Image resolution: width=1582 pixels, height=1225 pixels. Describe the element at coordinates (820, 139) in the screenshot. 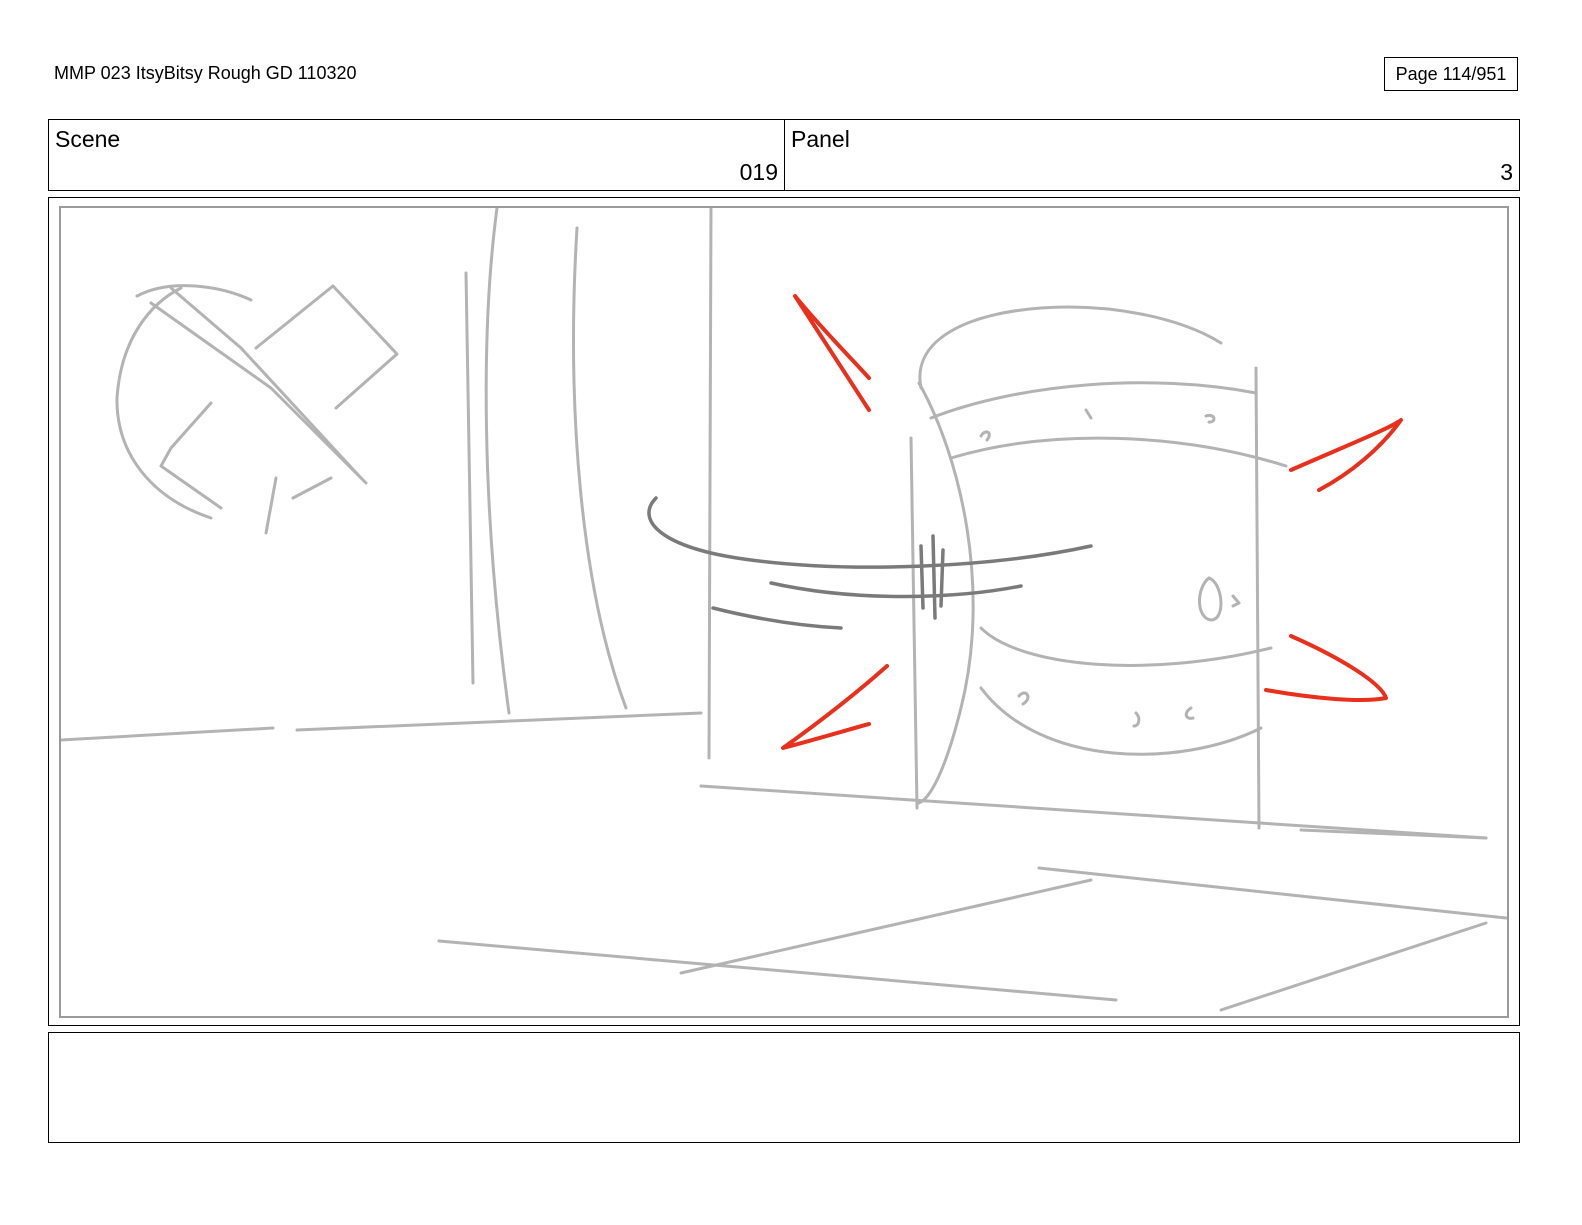

I see `panel-label: Panel` at that location.